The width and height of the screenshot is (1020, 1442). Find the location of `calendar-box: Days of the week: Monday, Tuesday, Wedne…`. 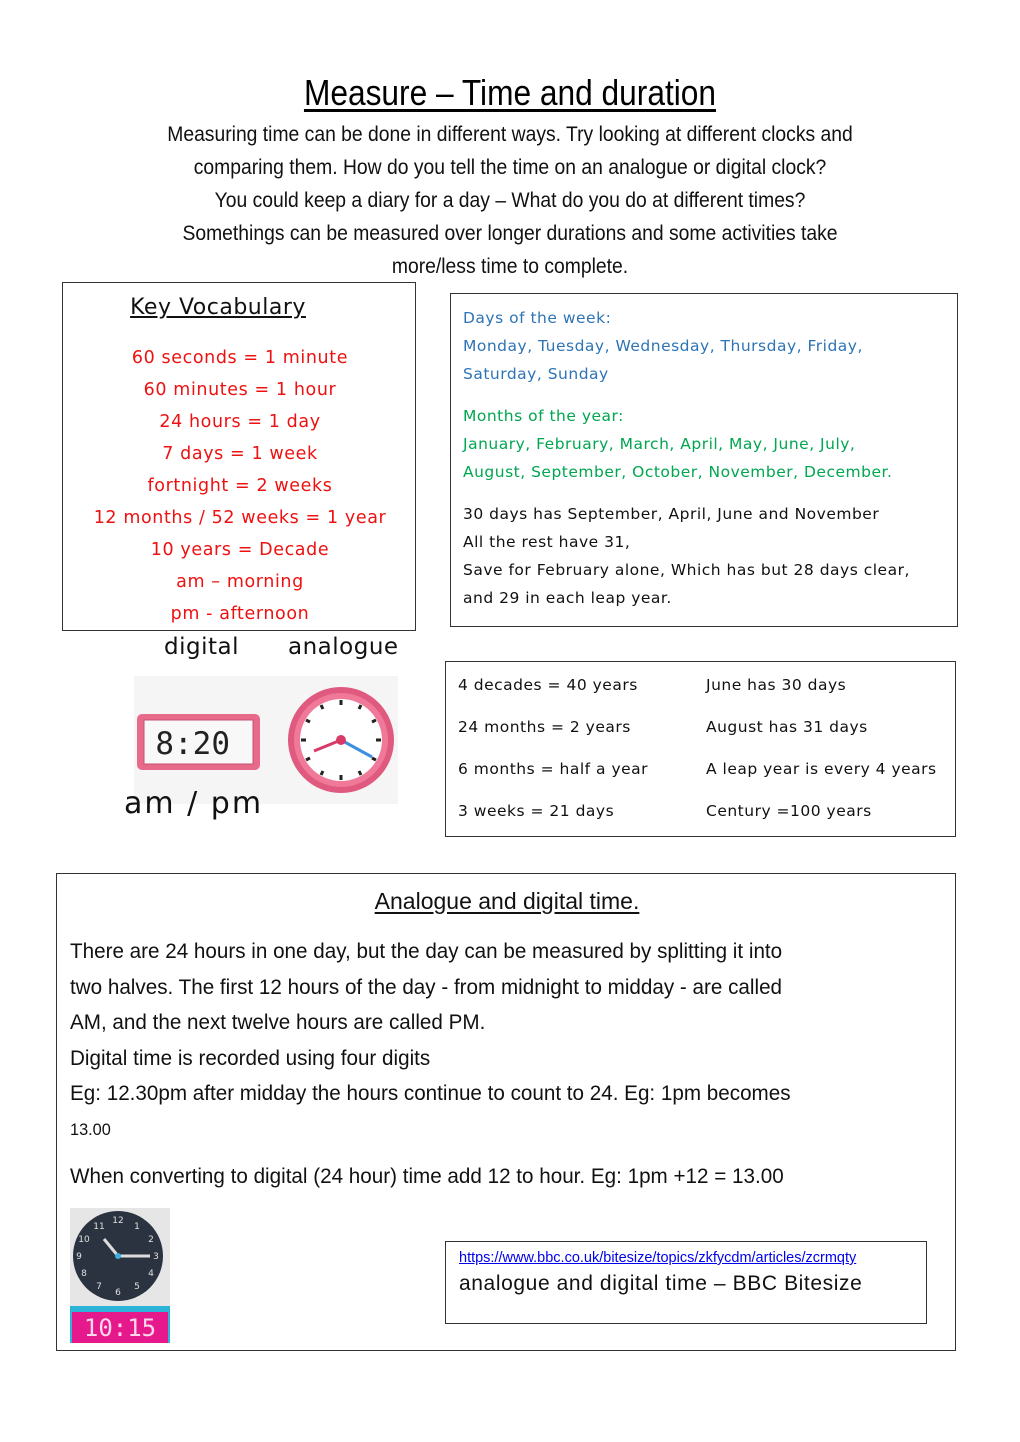

calendar-box: Days of the week: Monday, Tuesday, Wedne… is located at coordinates (704, 460).